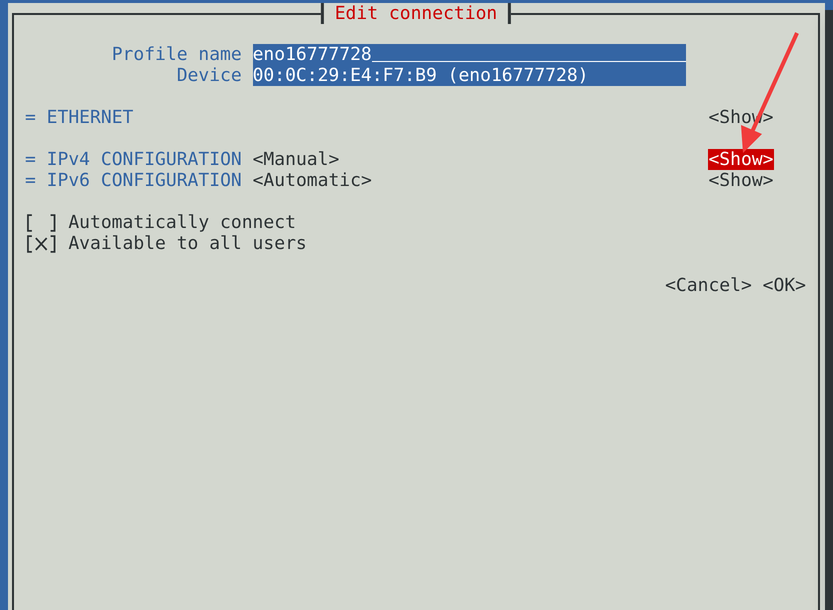  Describe the element at coordinates (133, 180) in the screenshot. I see `section-heading: = IPv6 CONFIGURATION` at that location.